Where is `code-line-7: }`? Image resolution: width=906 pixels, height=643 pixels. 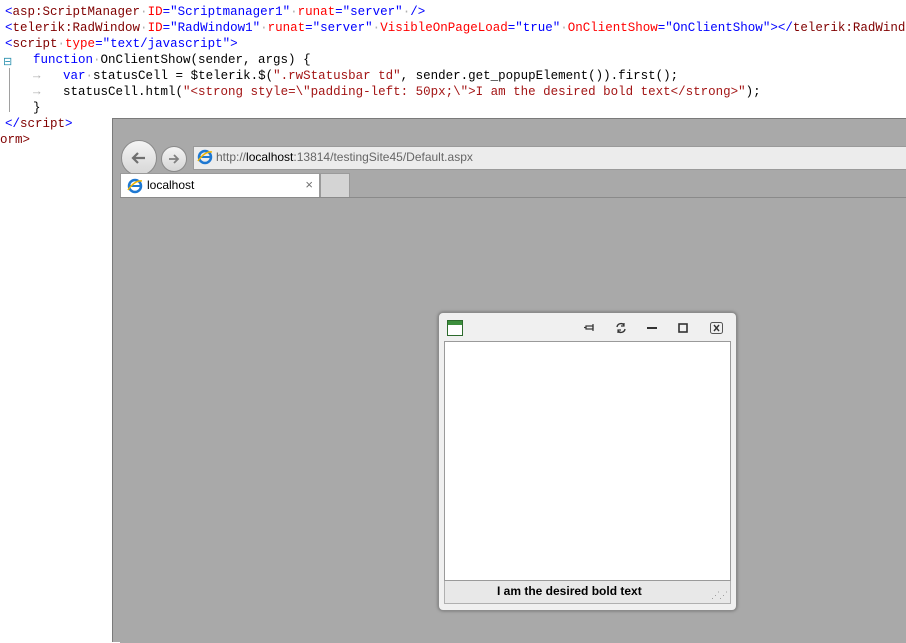
code-line-7: } is located at coordinates (37, 108).